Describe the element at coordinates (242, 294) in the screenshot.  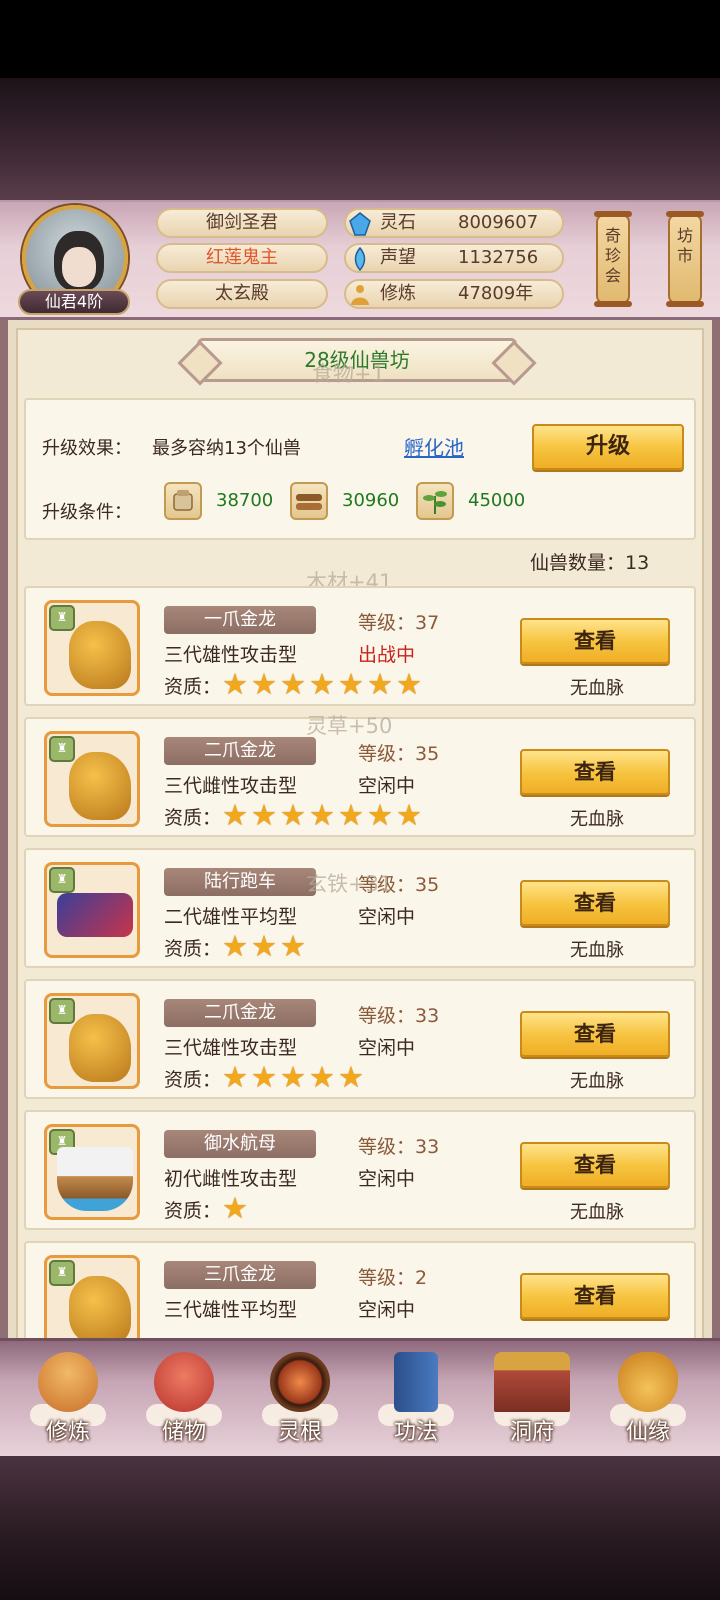
I see `title-sect: 太玄殿` at that location.